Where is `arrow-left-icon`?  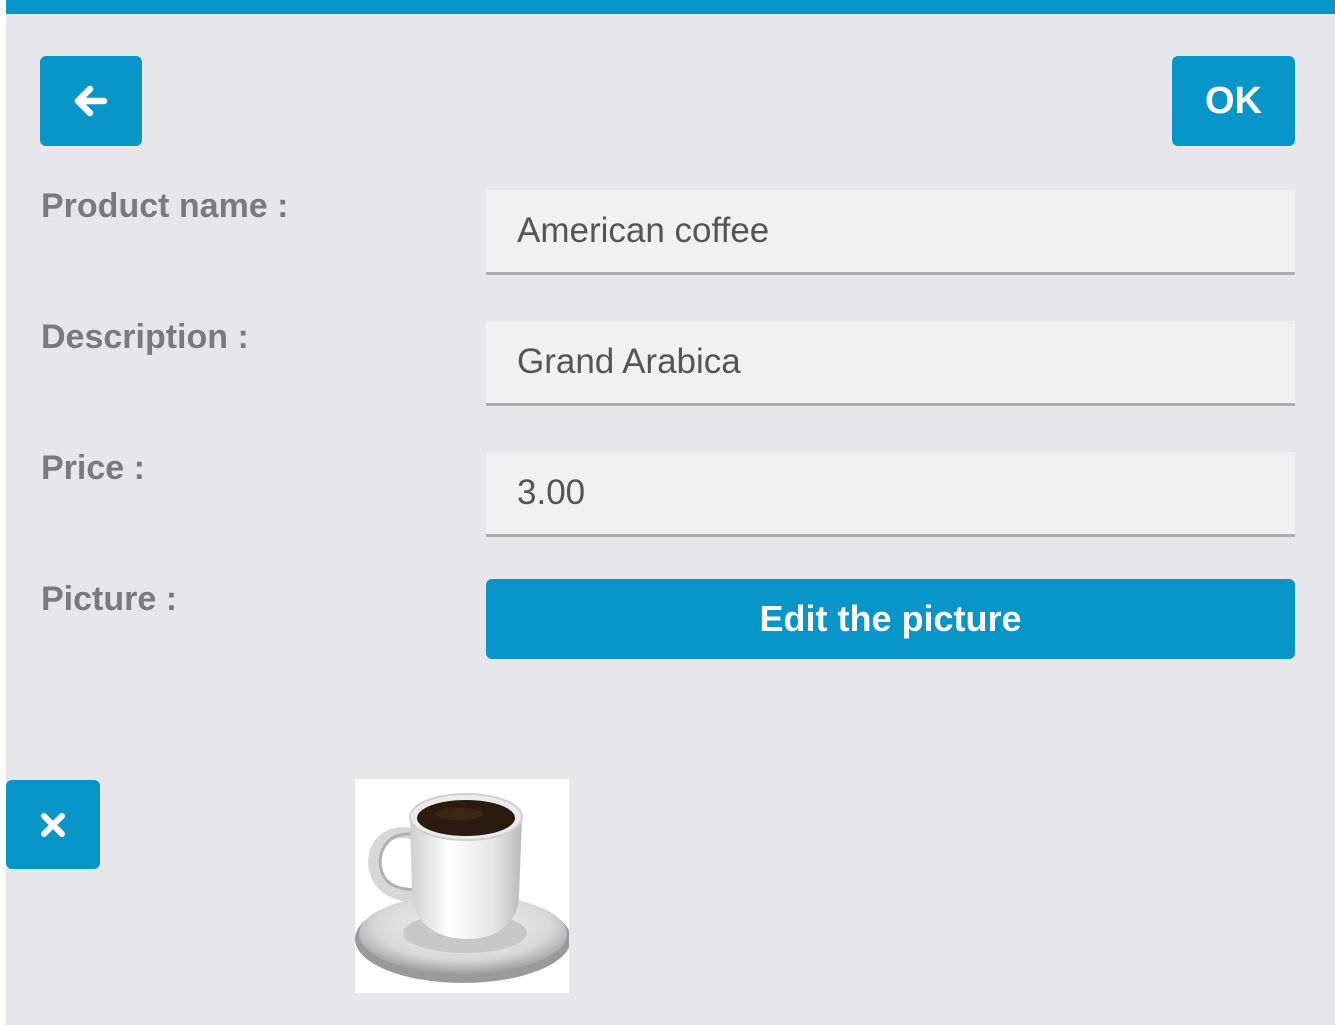 arrow-left-icon is located at coordinates (91, 101).